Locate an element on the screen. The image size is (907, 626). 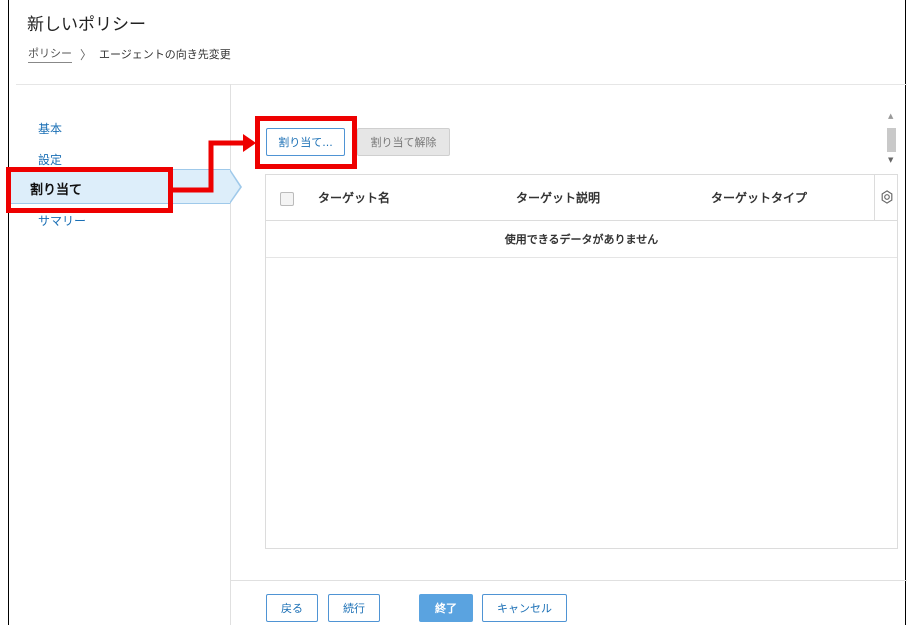
column-settings-button is located at coordinates (886, 197).